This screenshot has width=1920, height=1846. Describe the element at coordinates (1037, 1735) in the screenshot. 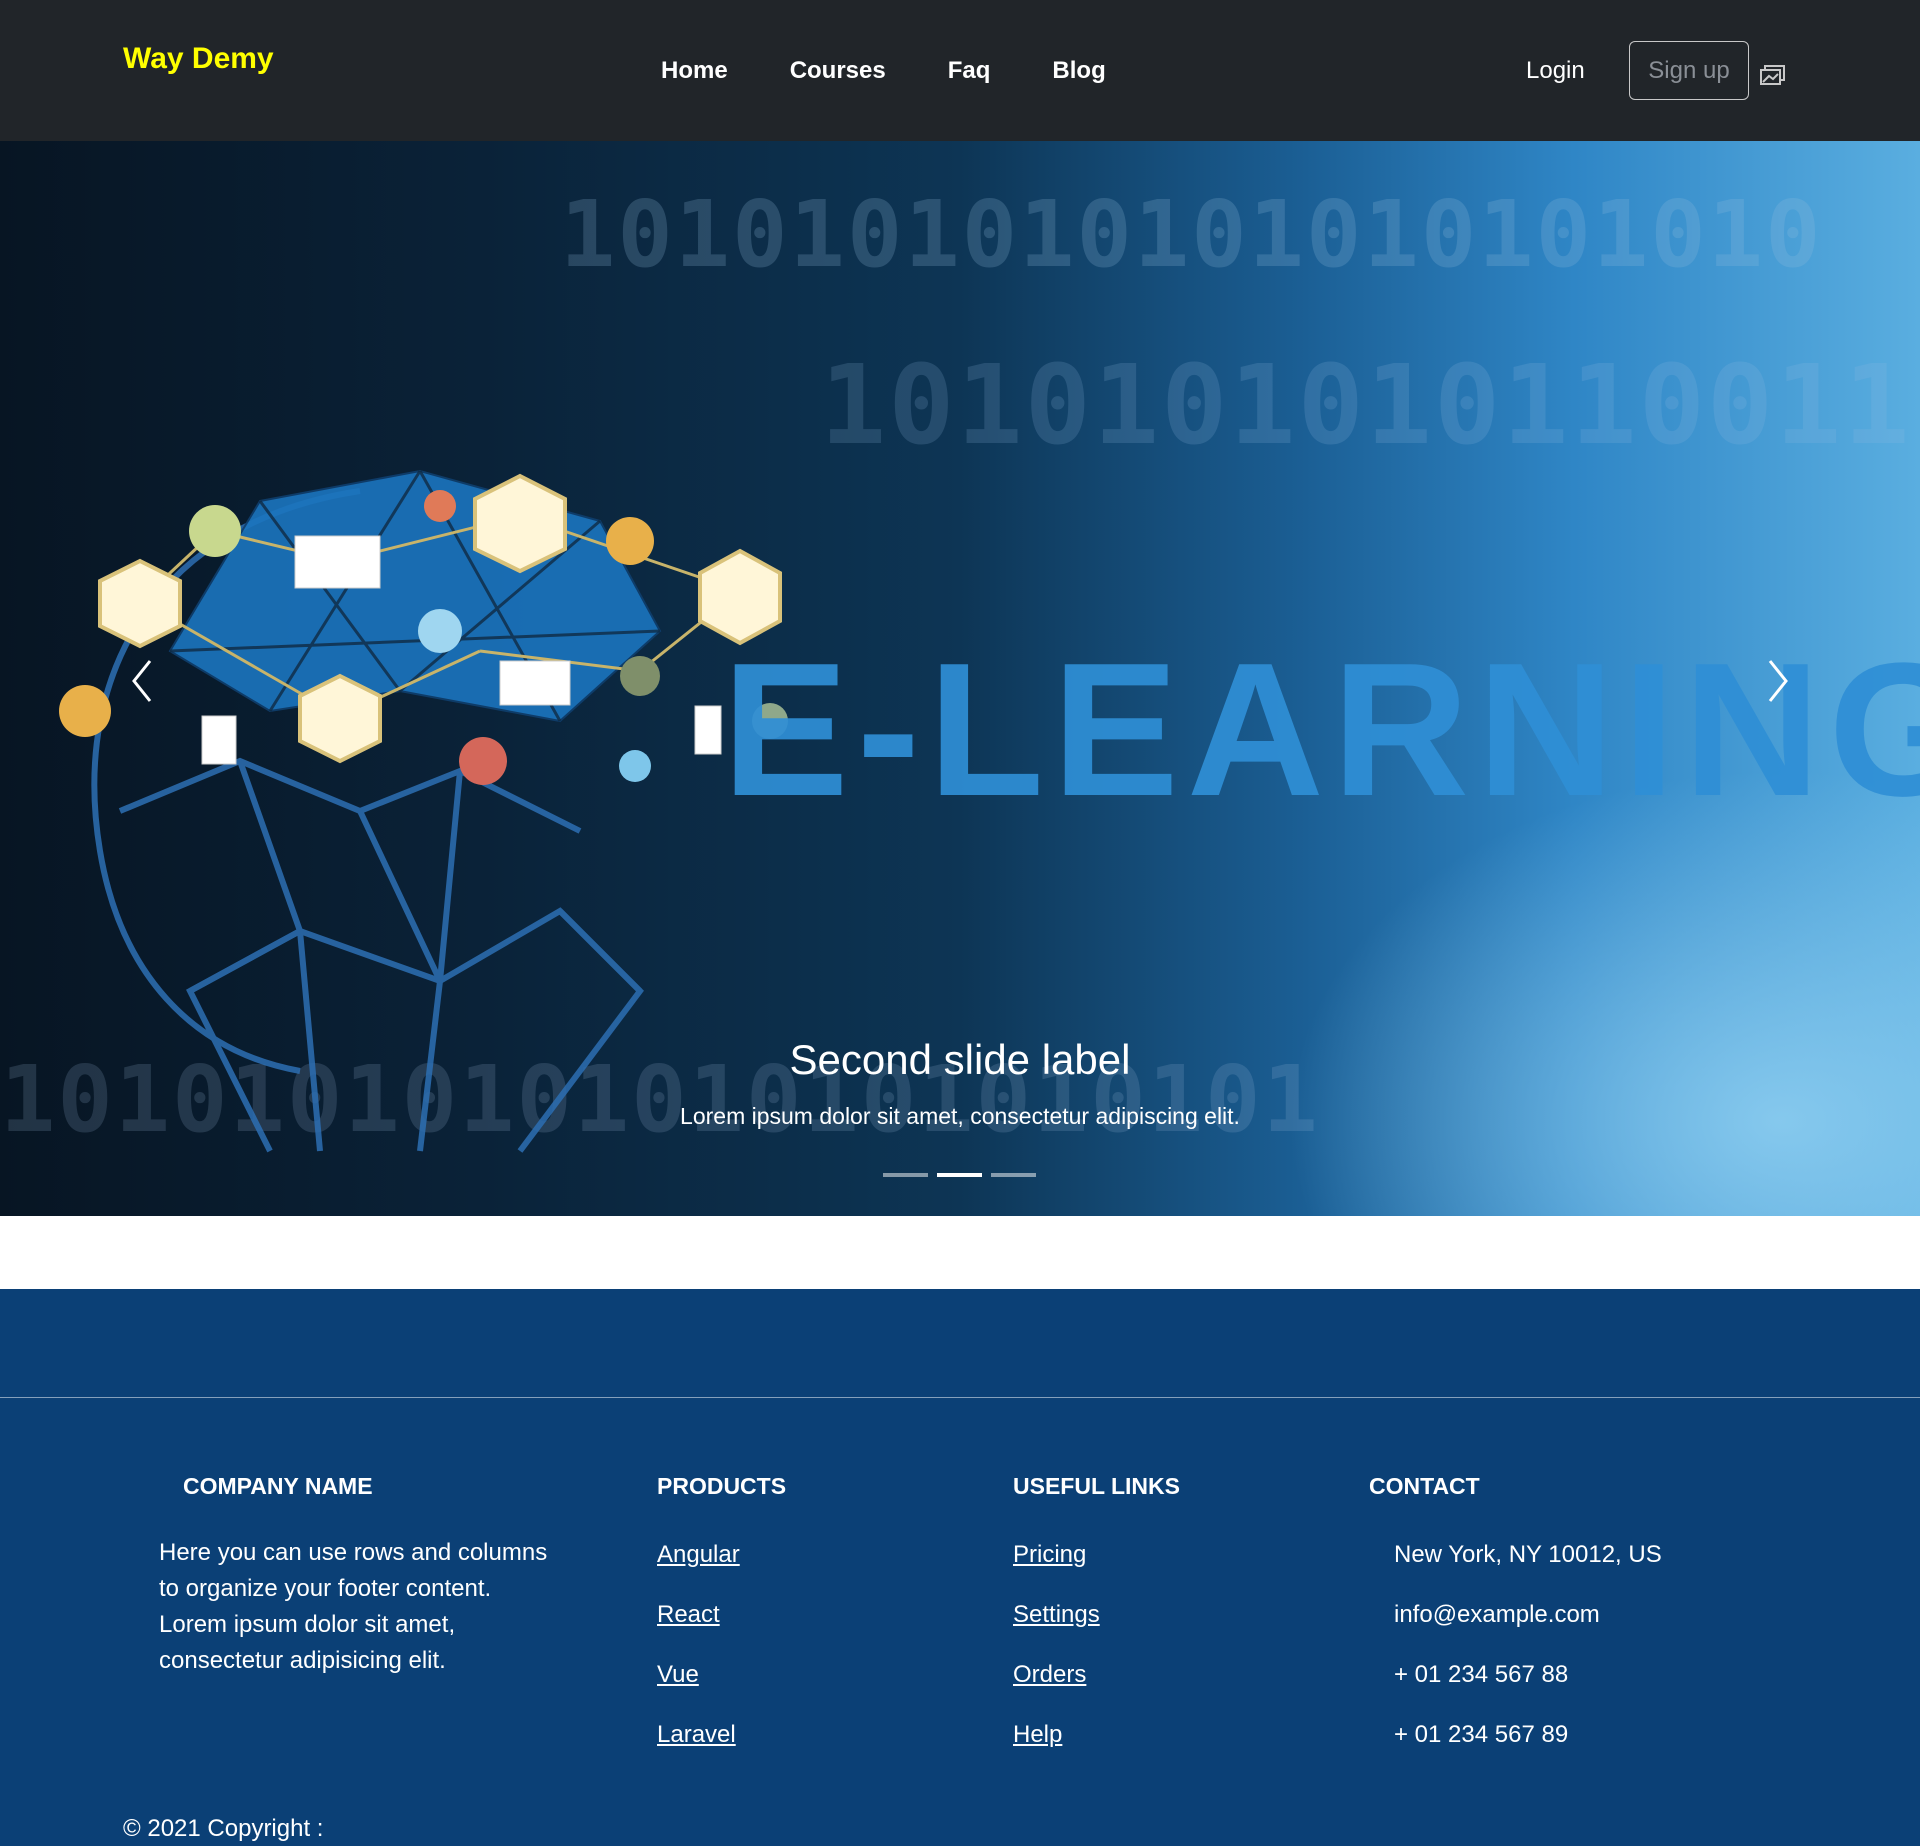

I see `footer-link-help: Help` at that location.